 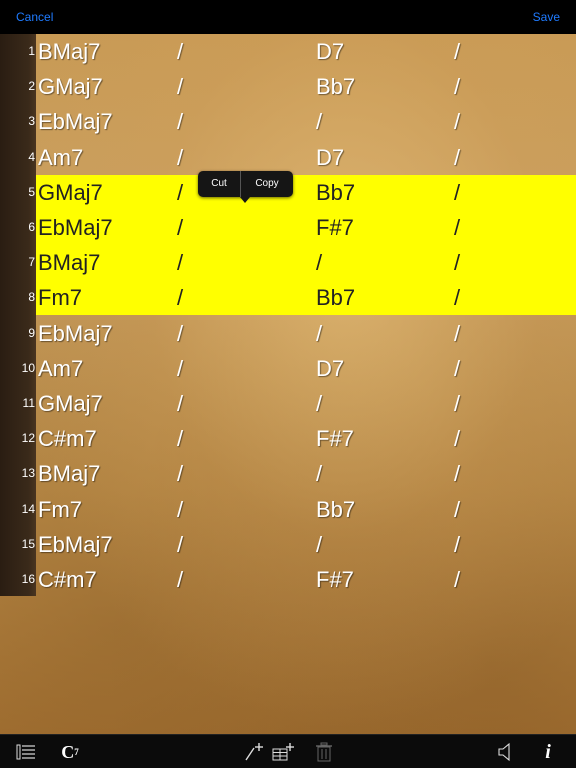 What do you see at coordinates (253, 751) in the screenshot?
I see `add-slash-button` at bounding box center [253, 751].